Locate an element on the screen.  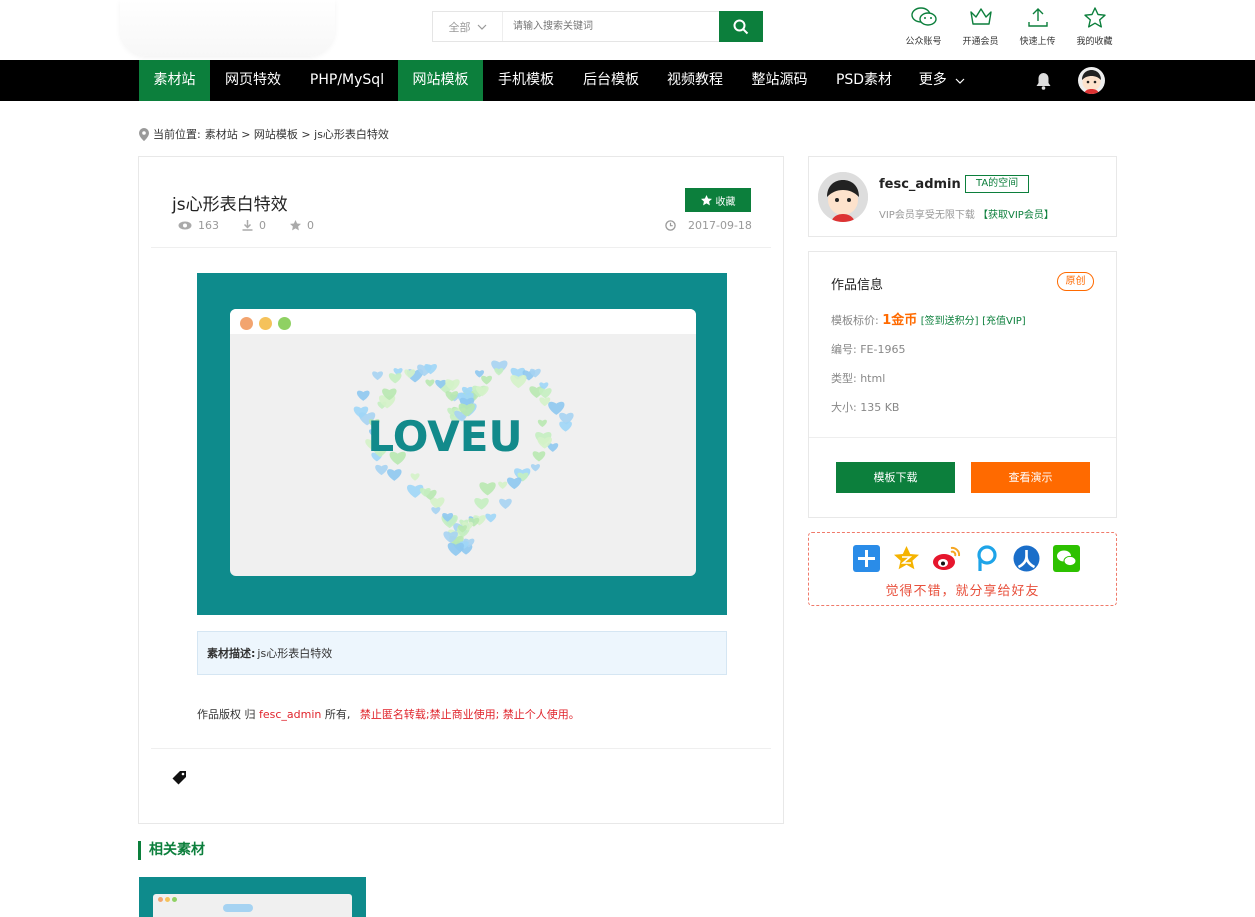
tool-wechat: 公众账号 is located at coordinates (923, 26).